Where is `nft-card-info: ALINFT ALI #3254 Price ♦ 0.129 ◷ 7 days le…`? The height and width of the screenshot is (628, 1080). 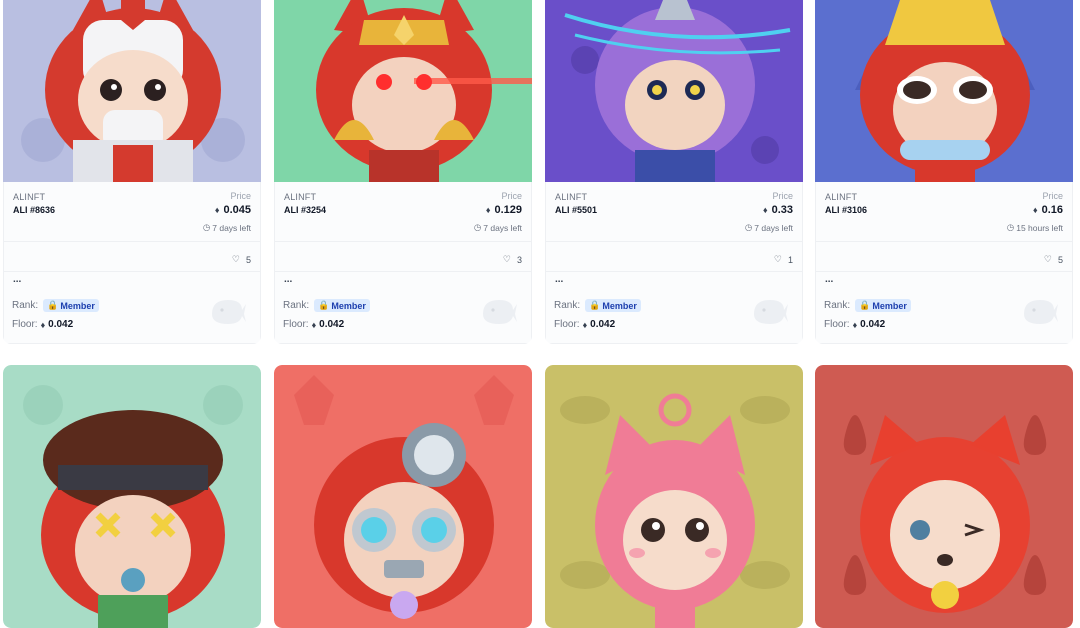 nft-card-info: ALINFT ALI #3254 Price ♦ 0.129 ◷ 7 days le… is located at coordinates (403, 263).